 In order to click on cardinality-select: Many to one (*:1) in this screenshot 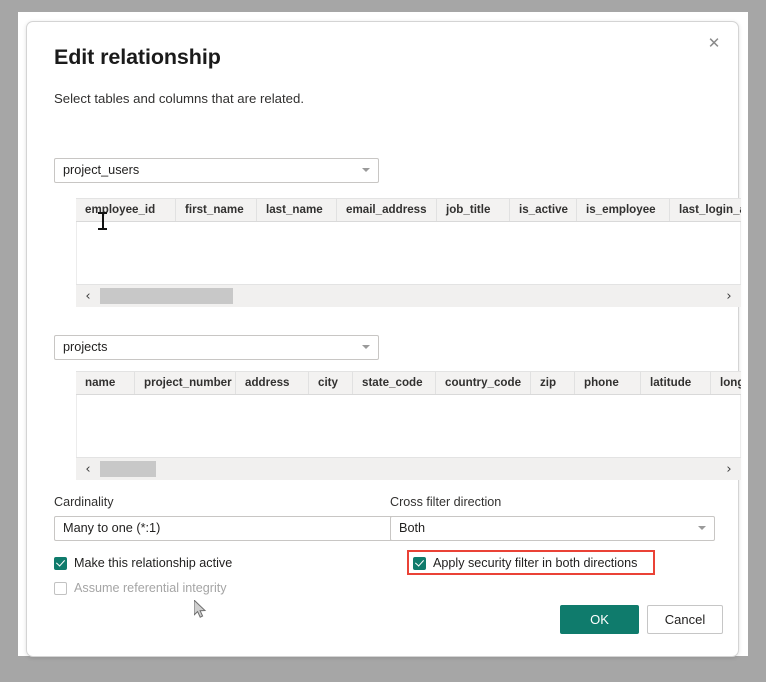, I will do `click(231, 528)`.